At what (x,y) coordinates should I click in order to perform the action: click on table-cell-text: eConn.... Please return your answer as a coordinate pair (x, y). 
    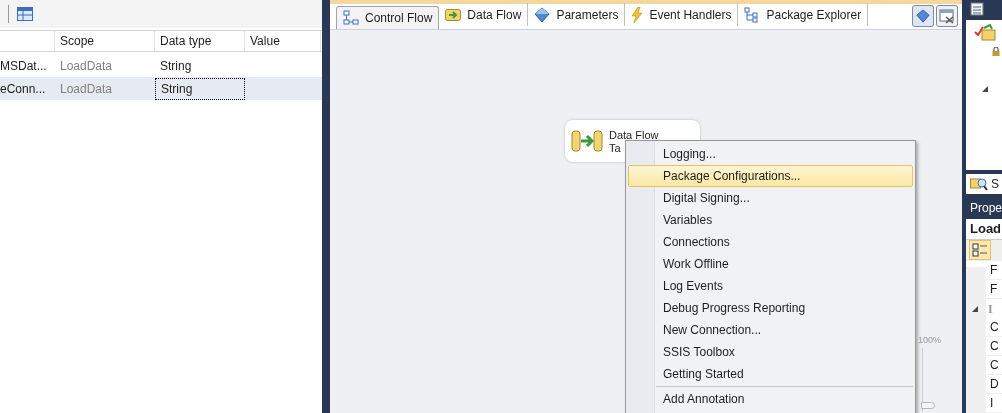
    Looking at the image, I should click on (23, 89).